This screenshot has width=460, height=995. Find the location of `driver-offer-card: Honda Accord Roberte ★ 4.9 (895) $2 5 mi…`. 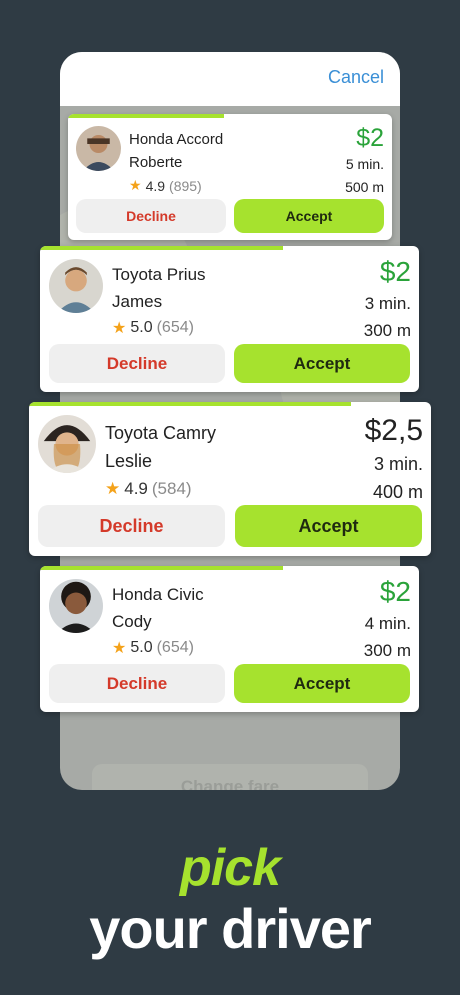

driver-offer-card: Honda Accord Roberte ★ 4.9 (895) $2 5 mi… is located at coordinates (230, 177).